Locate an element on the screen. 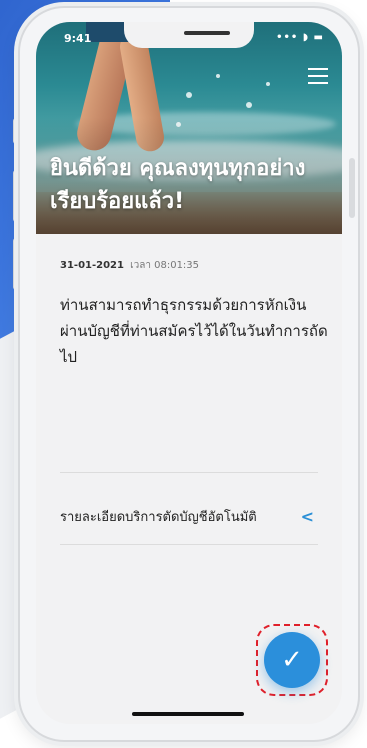 This screenshot has height=748, width=367. status-icons: ••• ◗ ▬ is located at coordinates (300, 37).